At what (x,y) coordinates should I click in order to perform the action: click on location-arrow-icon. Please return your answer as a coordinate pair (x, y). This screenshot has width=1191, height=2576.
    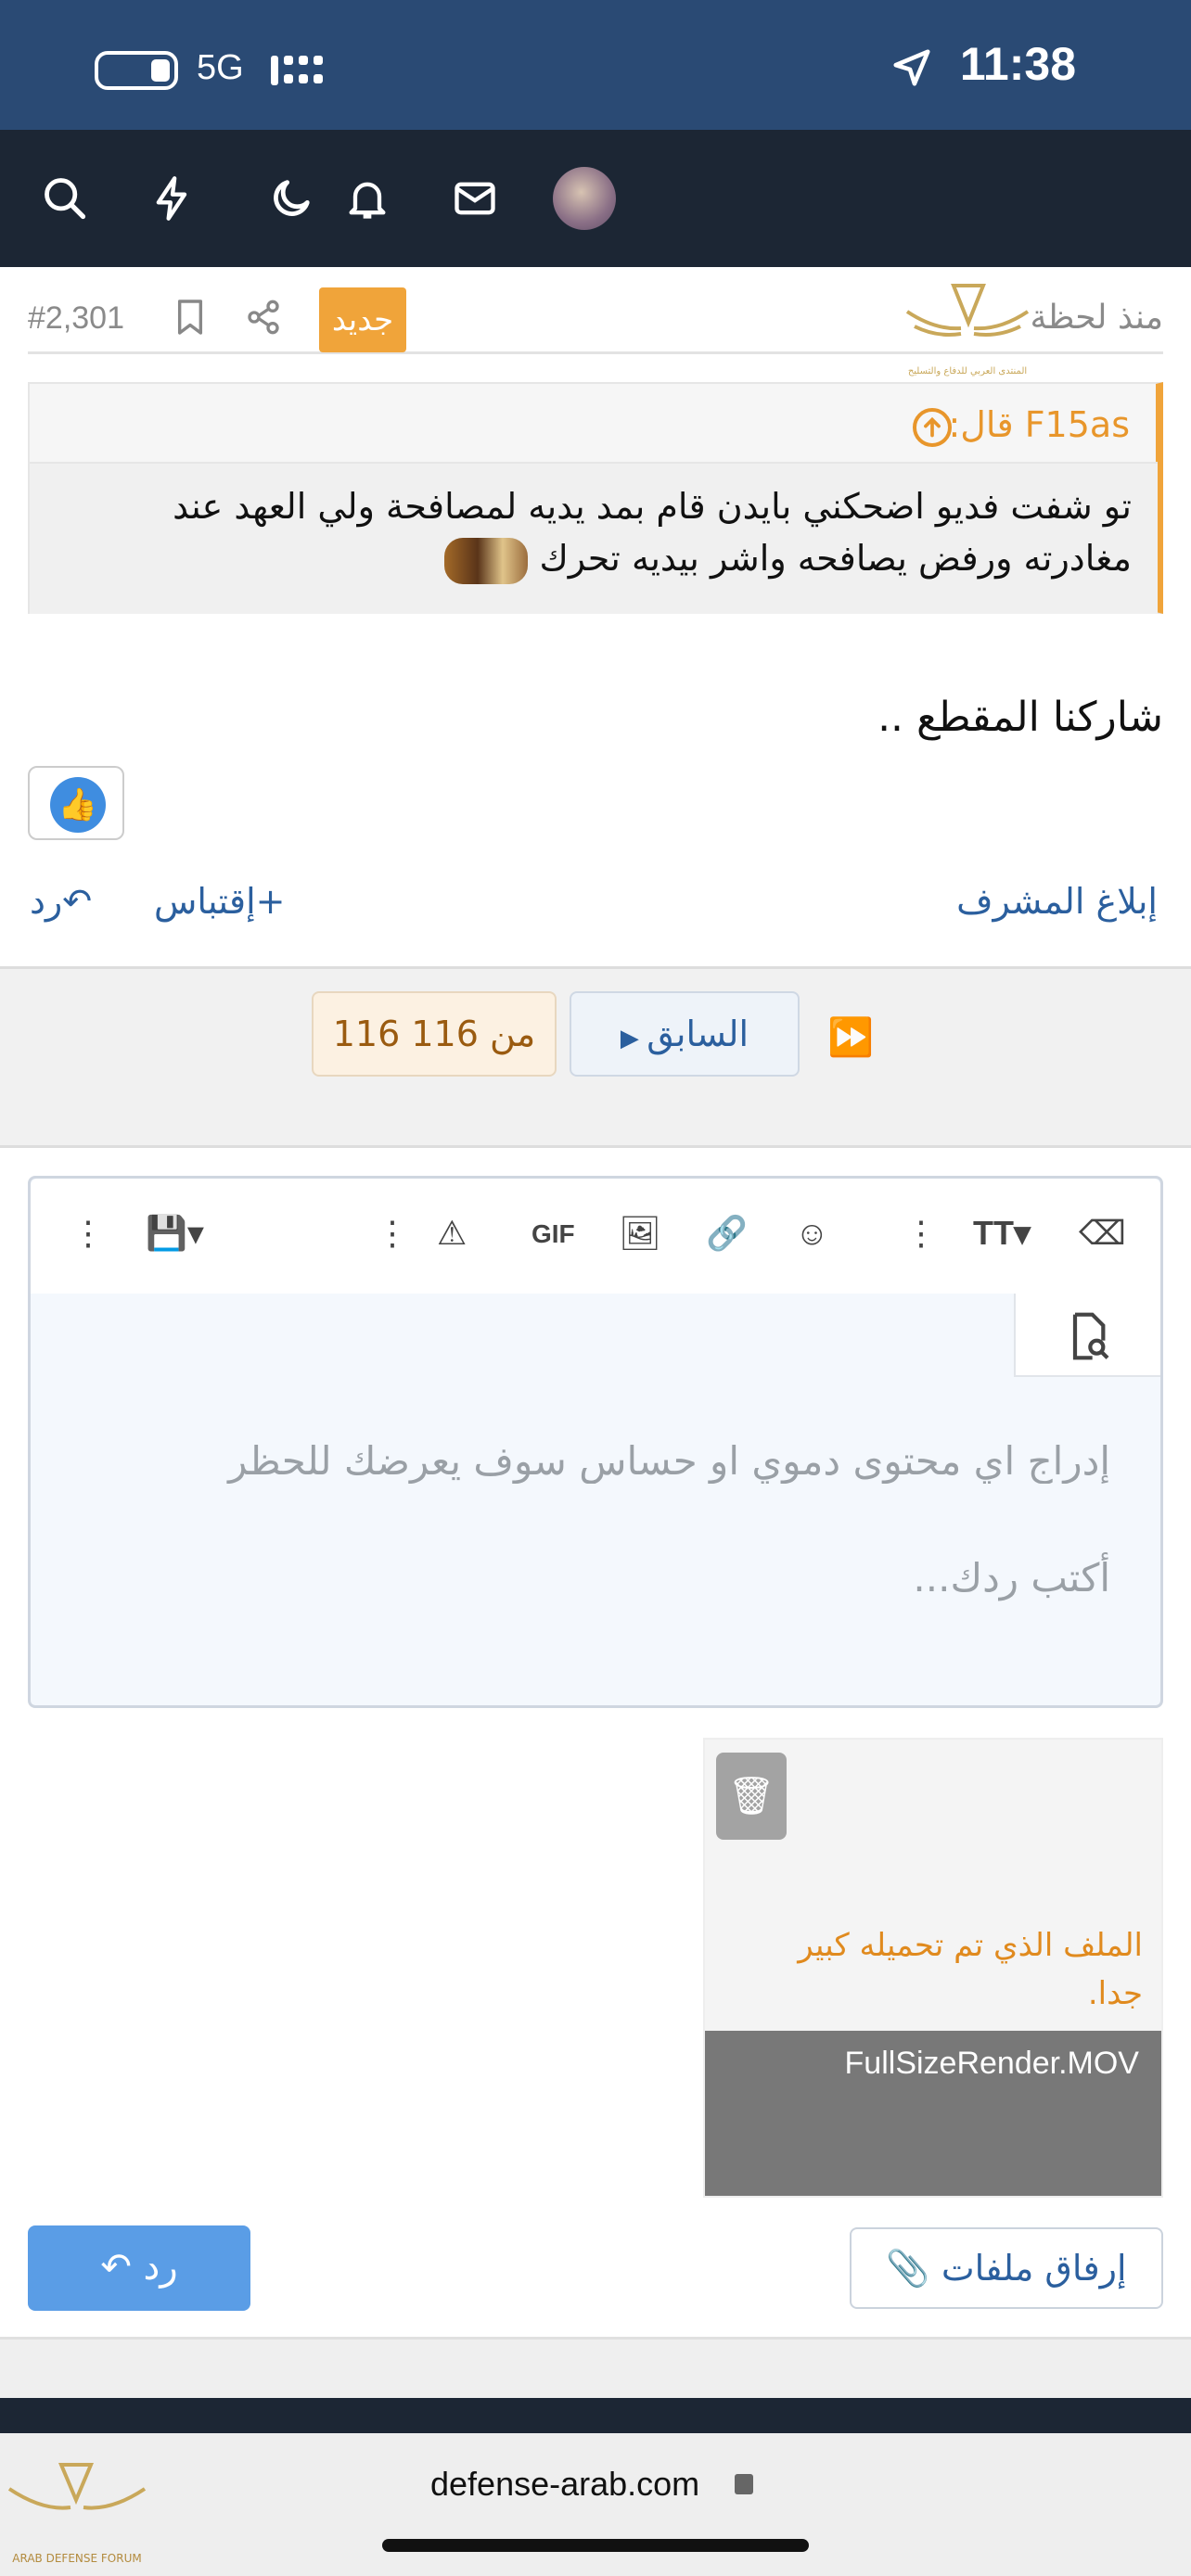
    Looking at the image, I should click on (911, 67).